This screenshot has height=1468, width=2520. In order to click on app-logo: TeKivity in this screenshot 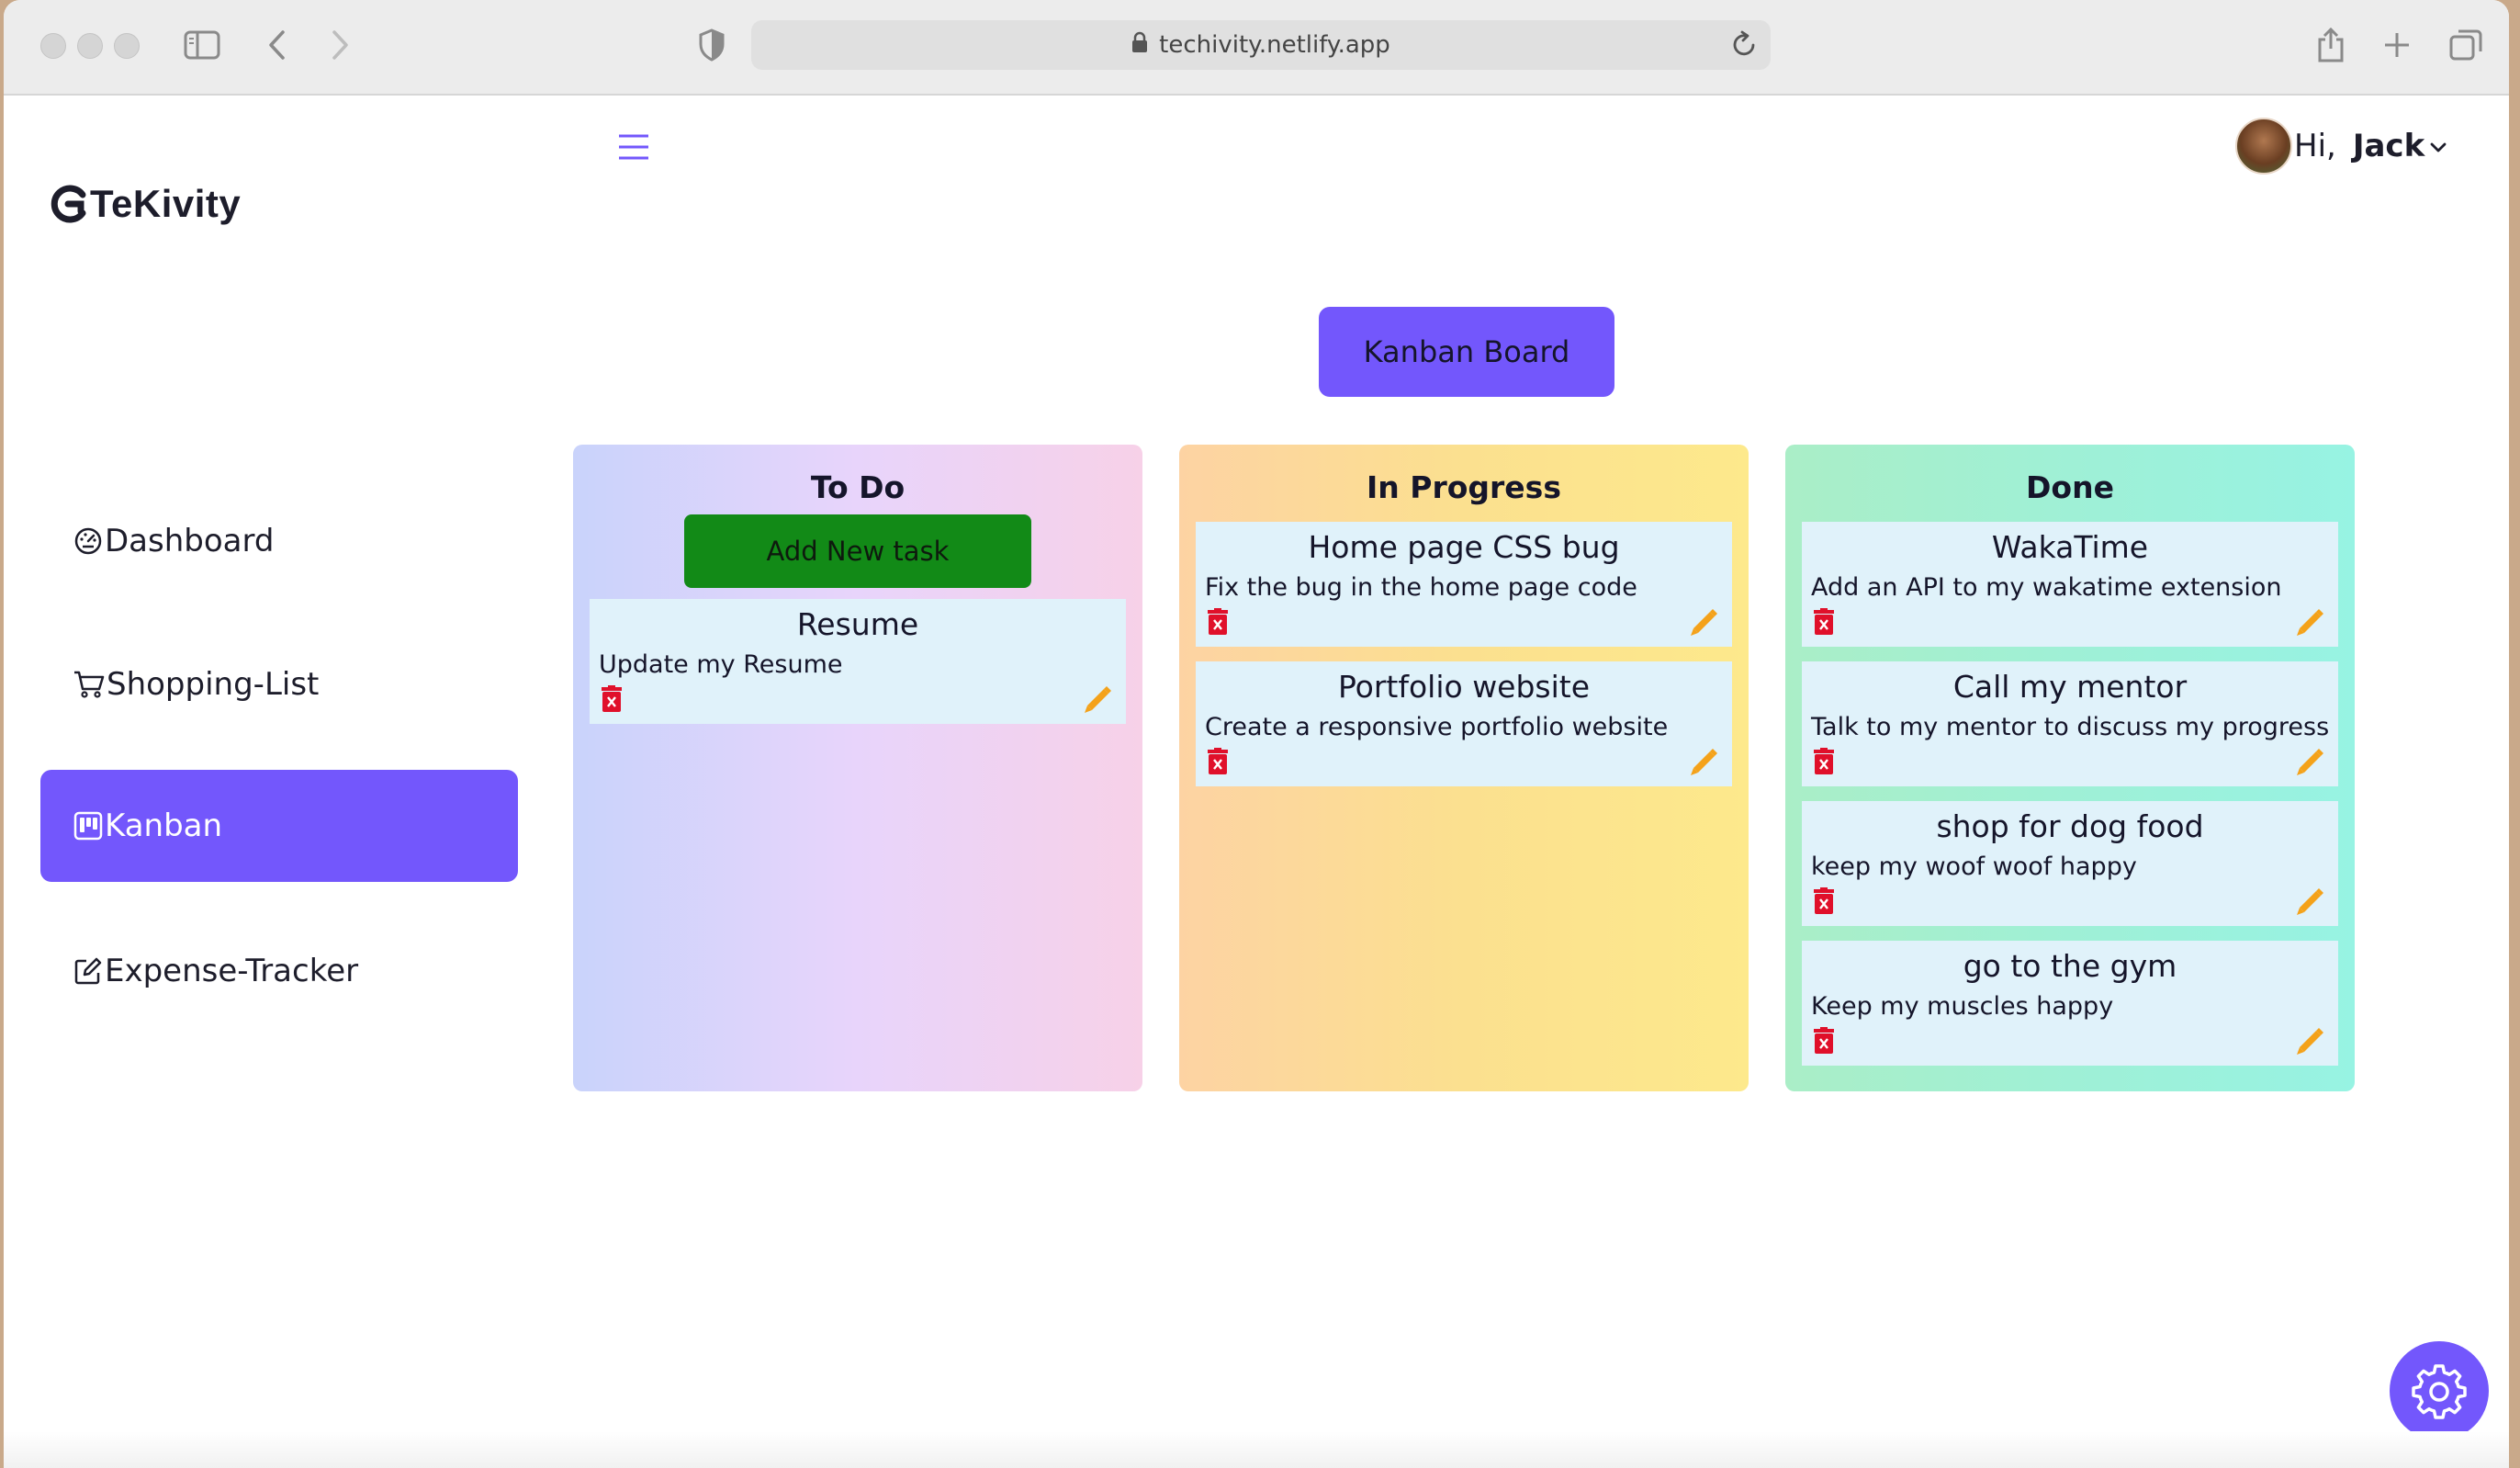, I will do `click(144, 204)`.